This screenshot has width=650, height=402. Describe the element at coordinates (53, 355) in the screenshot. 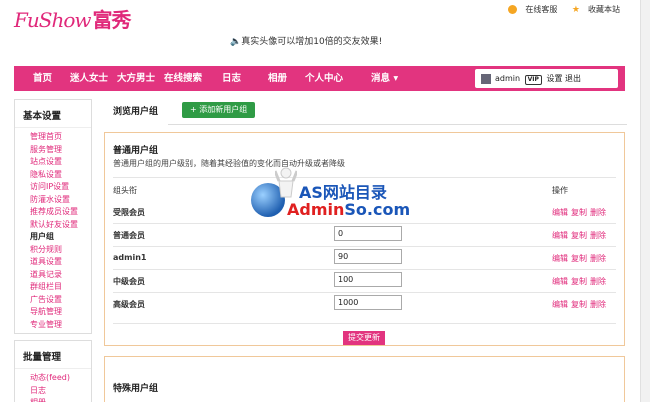

I see `sidebar-bulk-title: 批量管理` at that location.